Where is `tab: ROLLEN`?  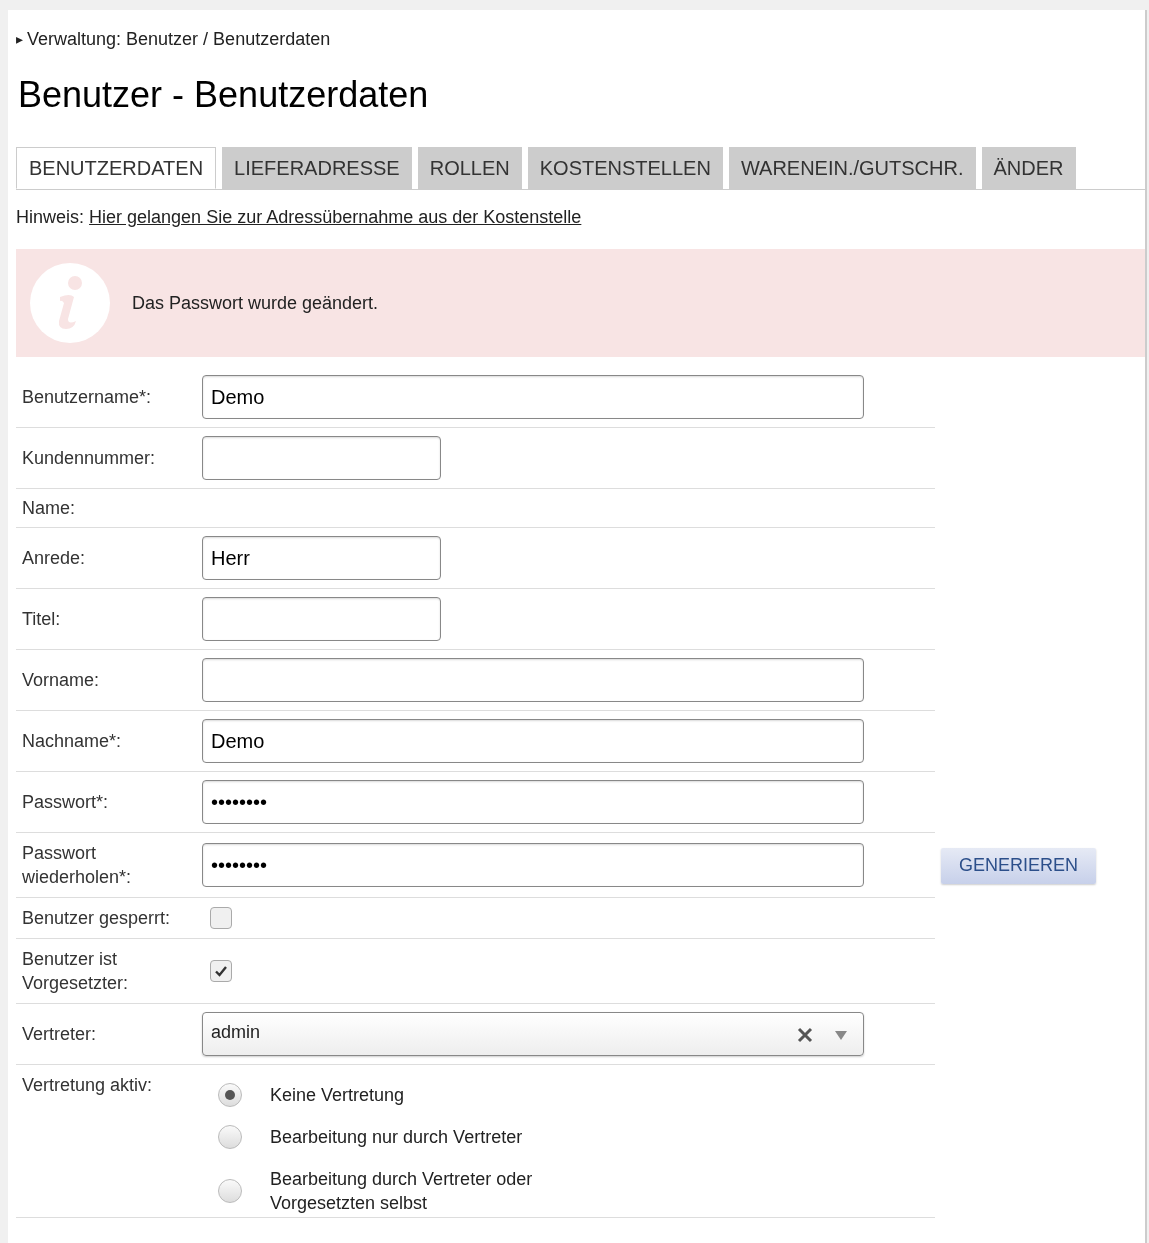
tab: ROLLEN is located at coordinates (469, 168).